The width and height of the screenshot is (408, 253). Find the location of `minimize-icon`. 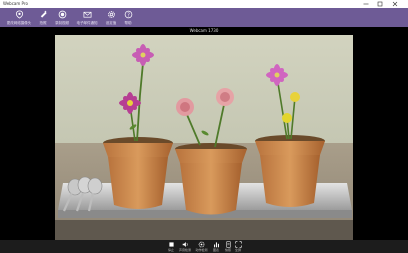

minimize-icon is located at coordinates (366, 4).